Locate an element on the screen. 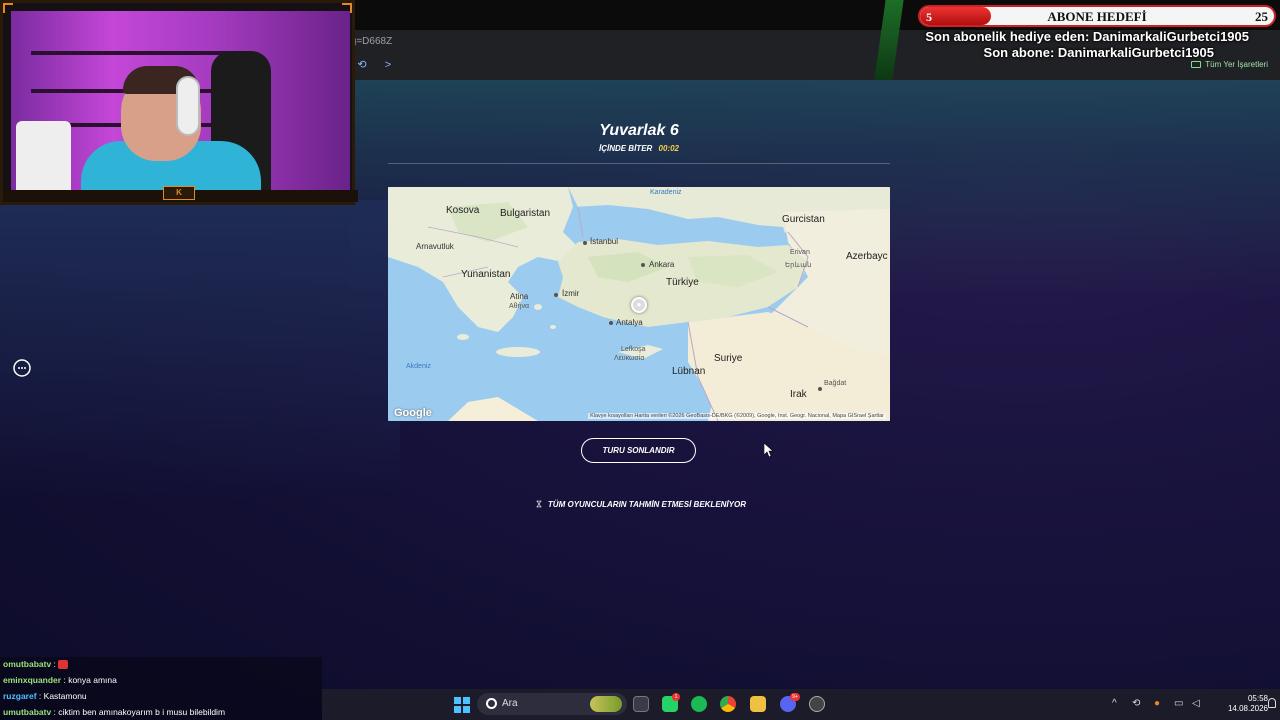  map-label-bagdat: Bağdat is located at coordinates (835, 383).